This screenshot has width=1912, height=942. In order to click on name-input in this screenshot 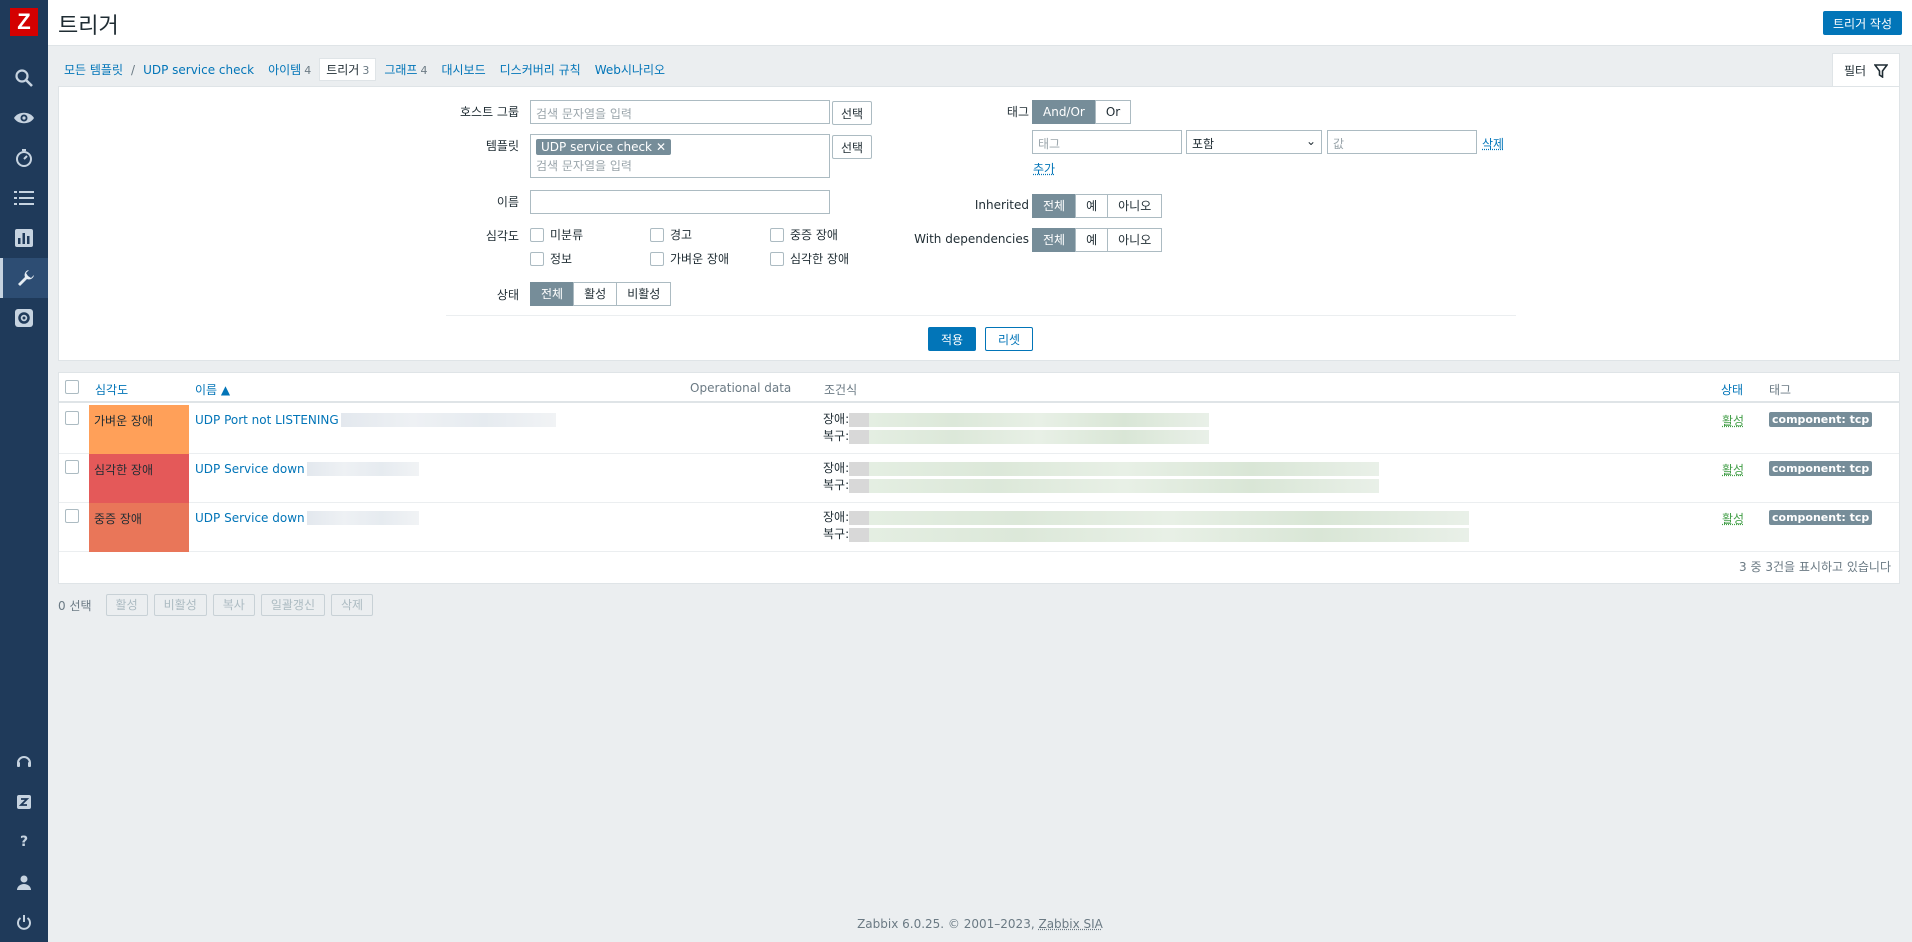, I will do `click(680, 202)`.